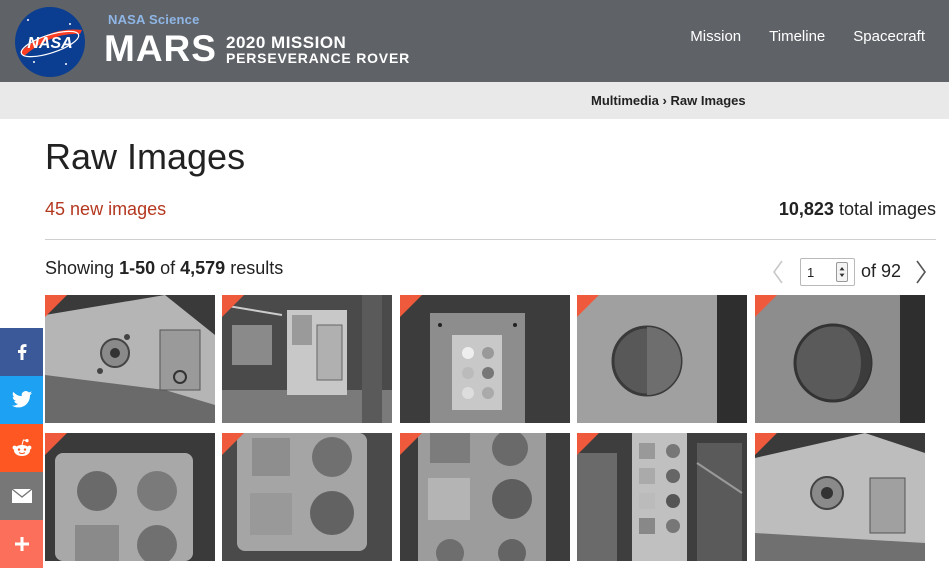  I want to click on share-facebook-button, so click(21, 352).